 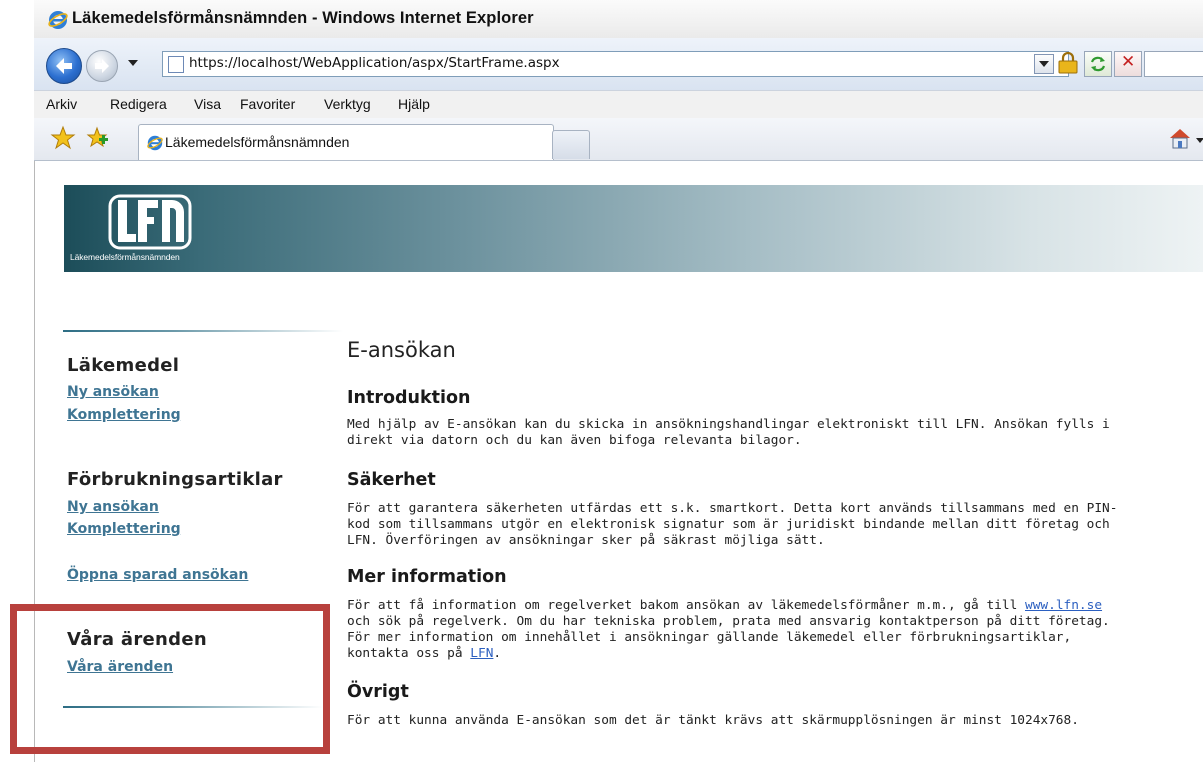 What do you see at coordinates (267, 104) in the screenshot?
I see `menu-favoriter: Favoriter` at bounding box center [267, 104].